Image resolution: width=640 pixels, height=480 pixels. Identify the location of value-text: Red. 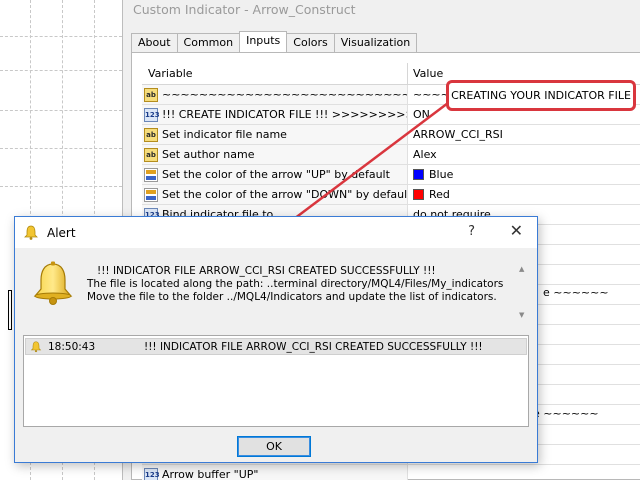
(439, 194).